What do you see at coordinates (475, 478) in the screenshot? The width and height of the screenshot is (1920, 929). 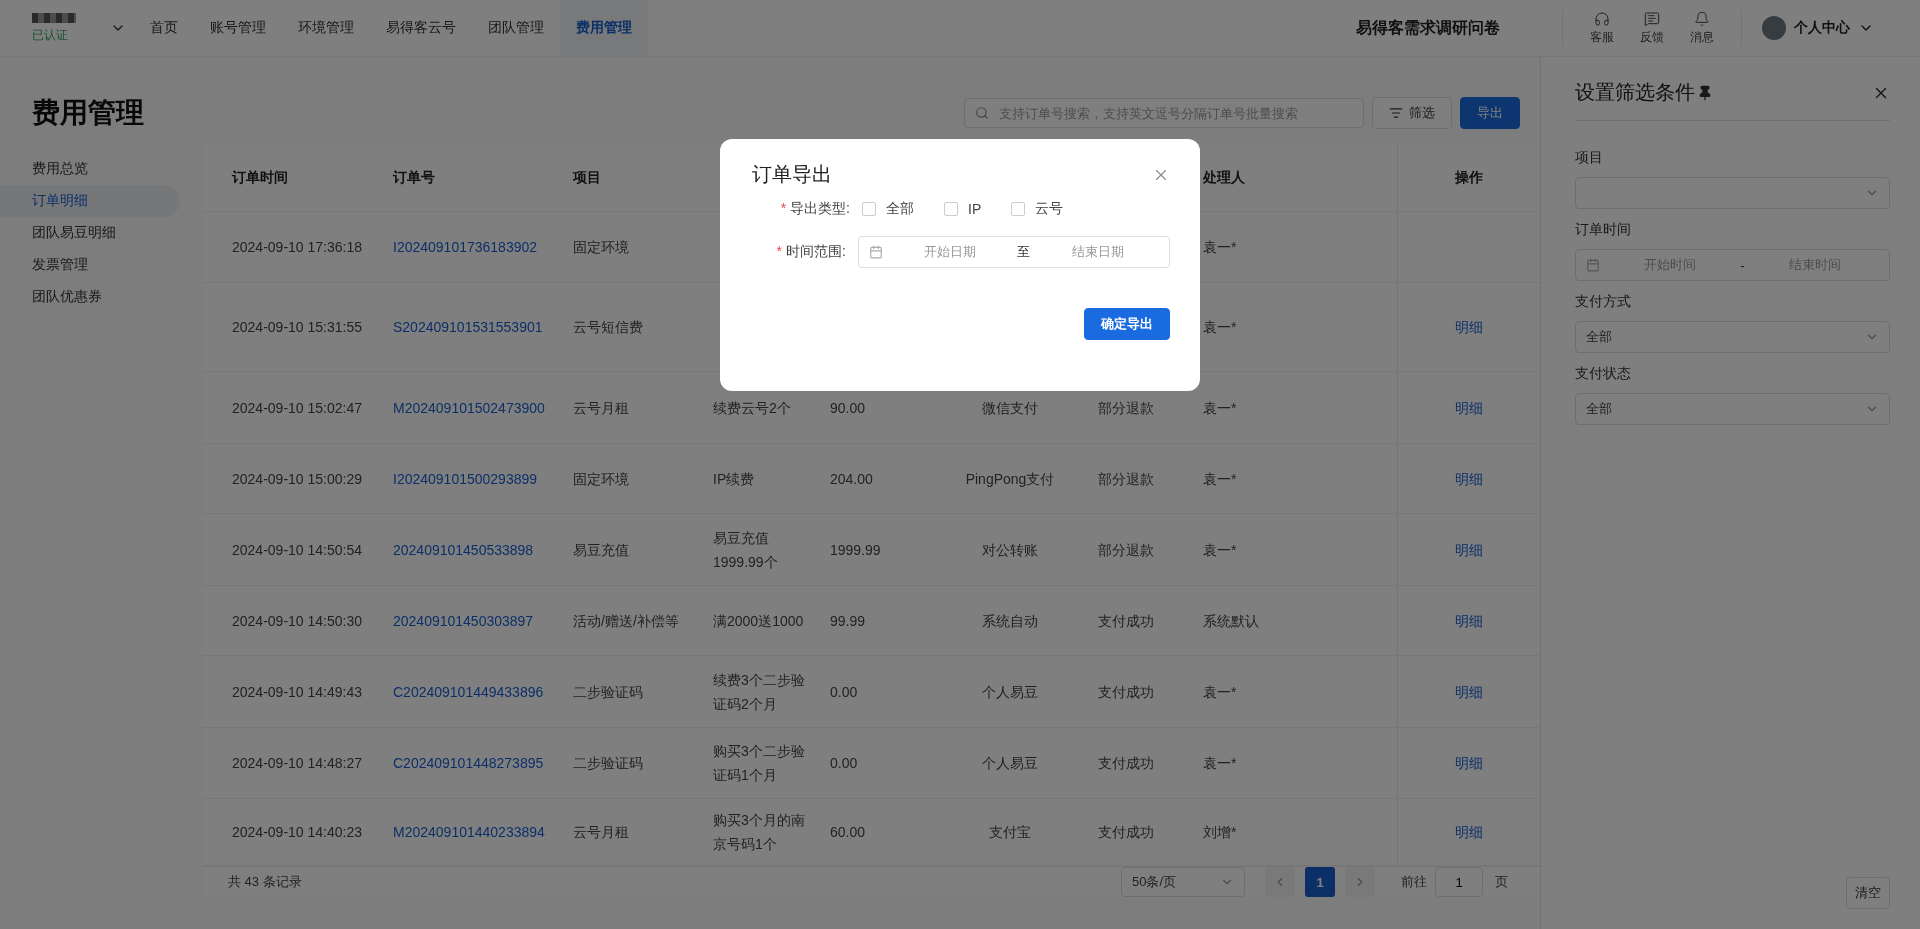 I see `order-number-link: I202409101500293899` at bounding box center [475, 478].